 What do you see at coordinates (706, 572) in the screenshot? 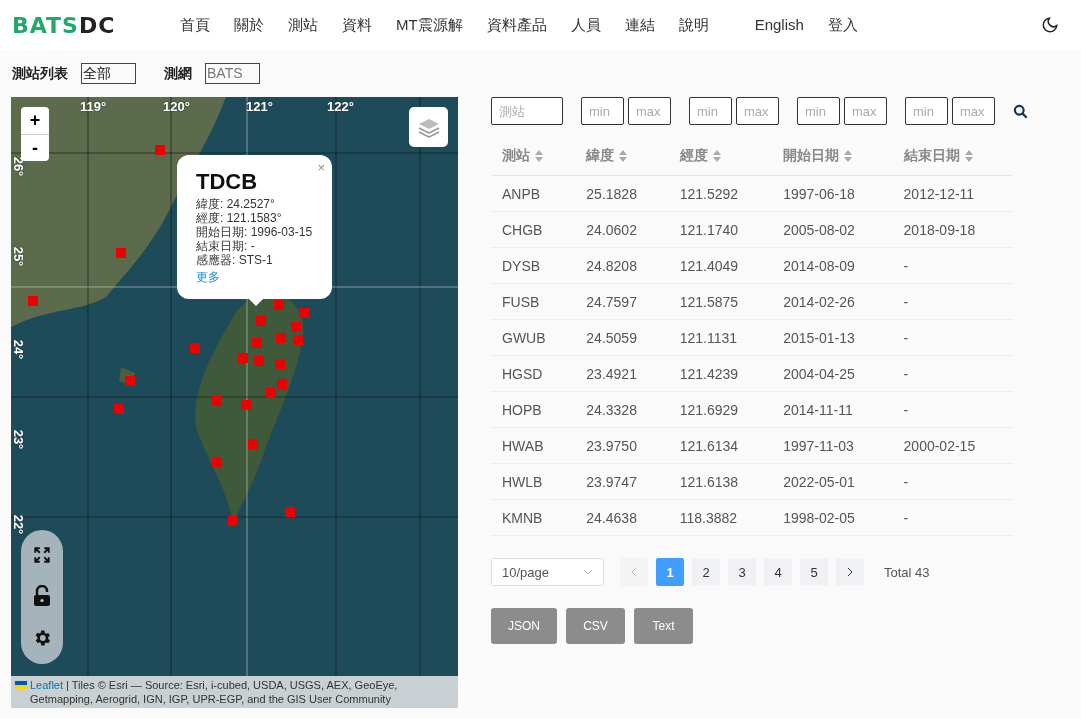
I see `page-button: 2` at bounding box center [706, 572].